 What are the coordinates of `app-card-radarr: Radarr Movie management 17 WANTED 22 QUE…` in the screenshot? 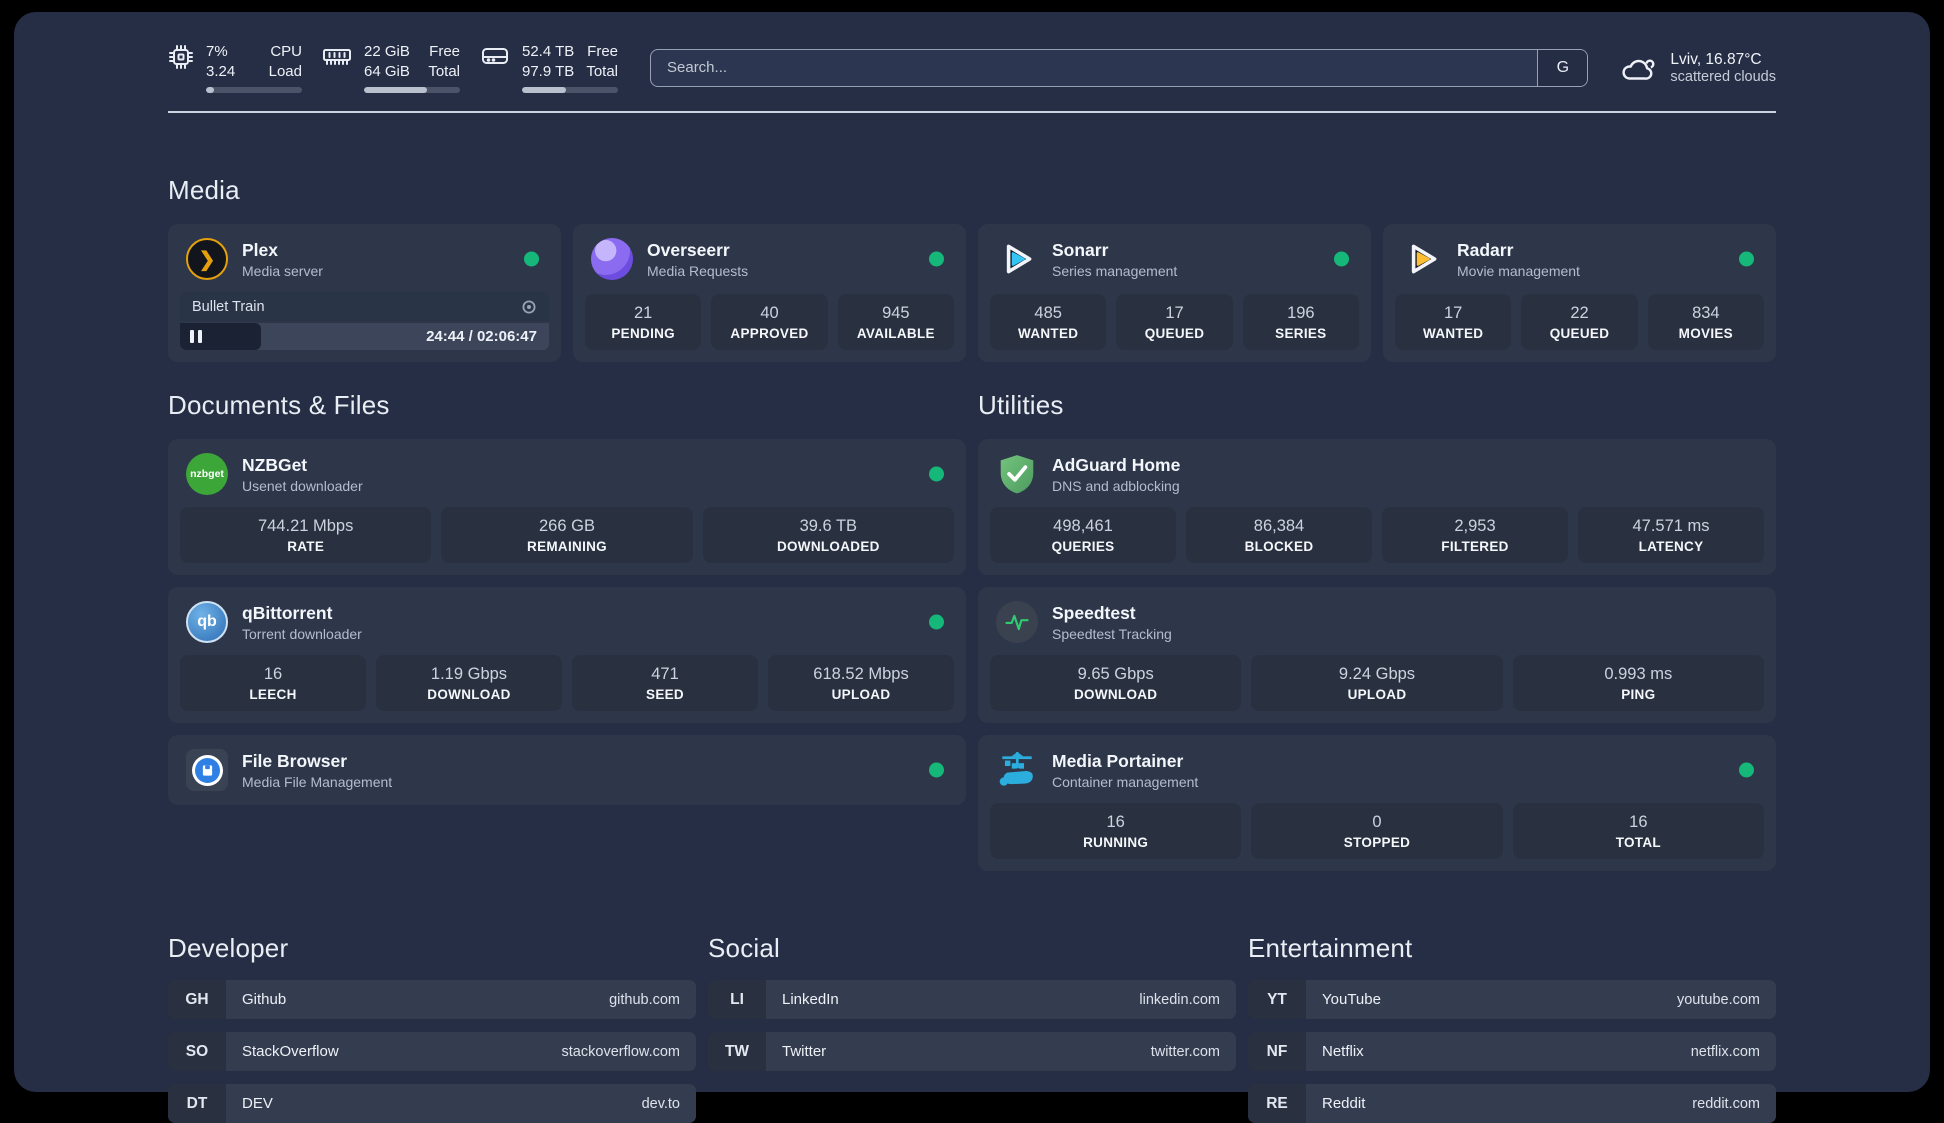 It's located at (1579, 293).